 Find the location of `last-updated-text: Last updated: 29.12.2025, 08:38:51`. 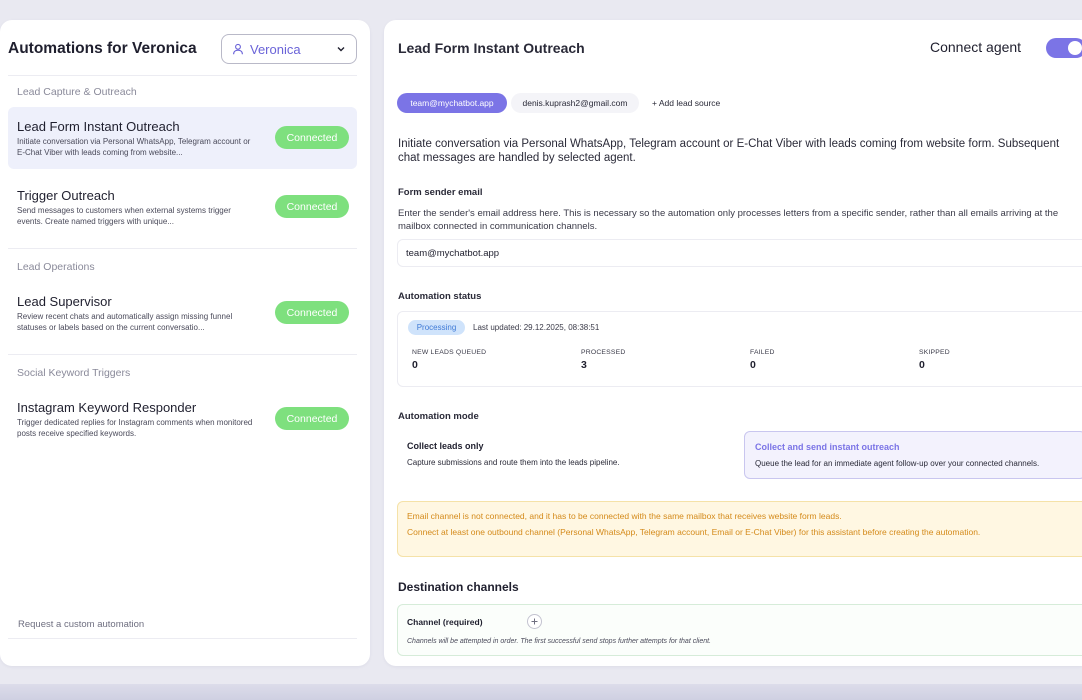

last-updated-text: Last updated: 29.12.2025, 08:38:51 is located at coordinates (536, 327).